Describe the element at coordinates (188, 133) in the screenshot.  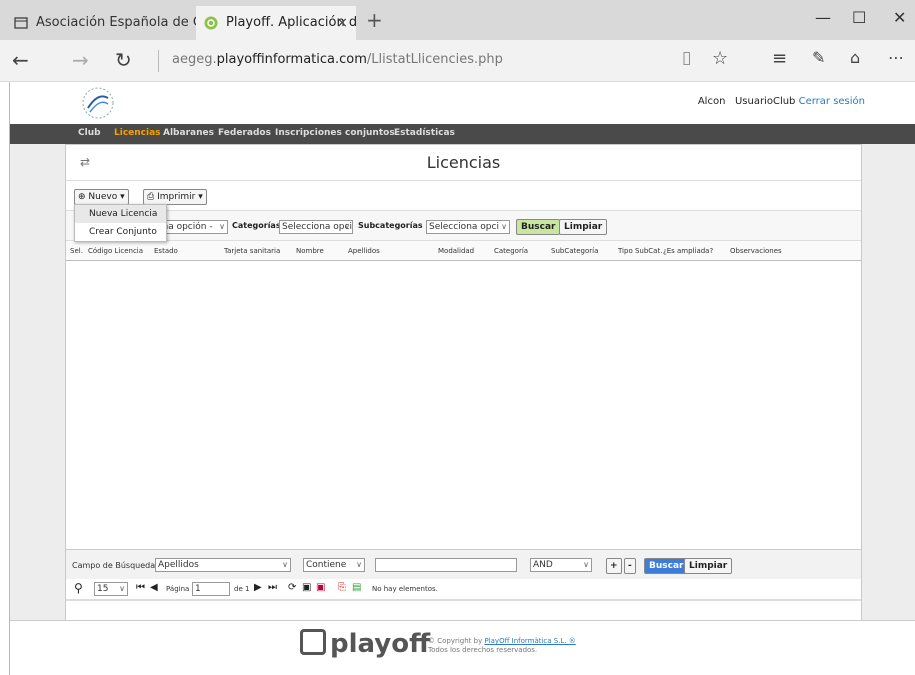
I see `menu-item-albaranes: Albaranes` at that location.